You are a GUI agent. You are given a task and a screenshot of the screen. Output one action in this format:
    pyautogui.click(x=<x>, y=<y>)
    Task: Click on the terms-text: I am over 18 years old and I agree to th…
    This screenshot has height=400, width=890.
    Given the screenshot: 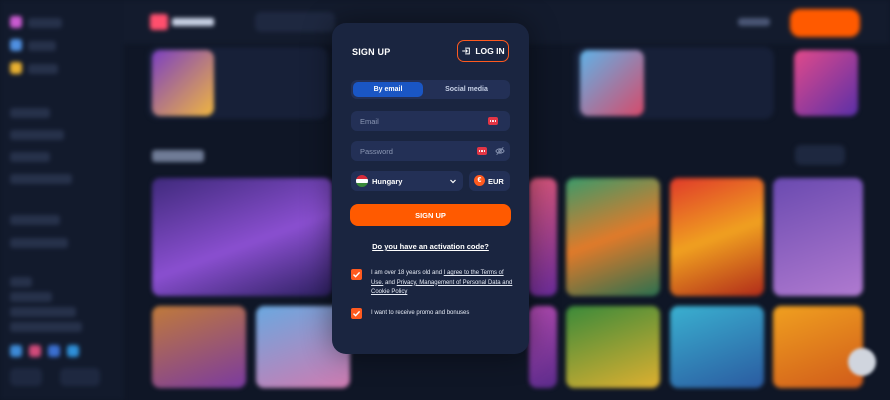 What is the action you would take?
    pyautogui.click(x=442, y=283)
    